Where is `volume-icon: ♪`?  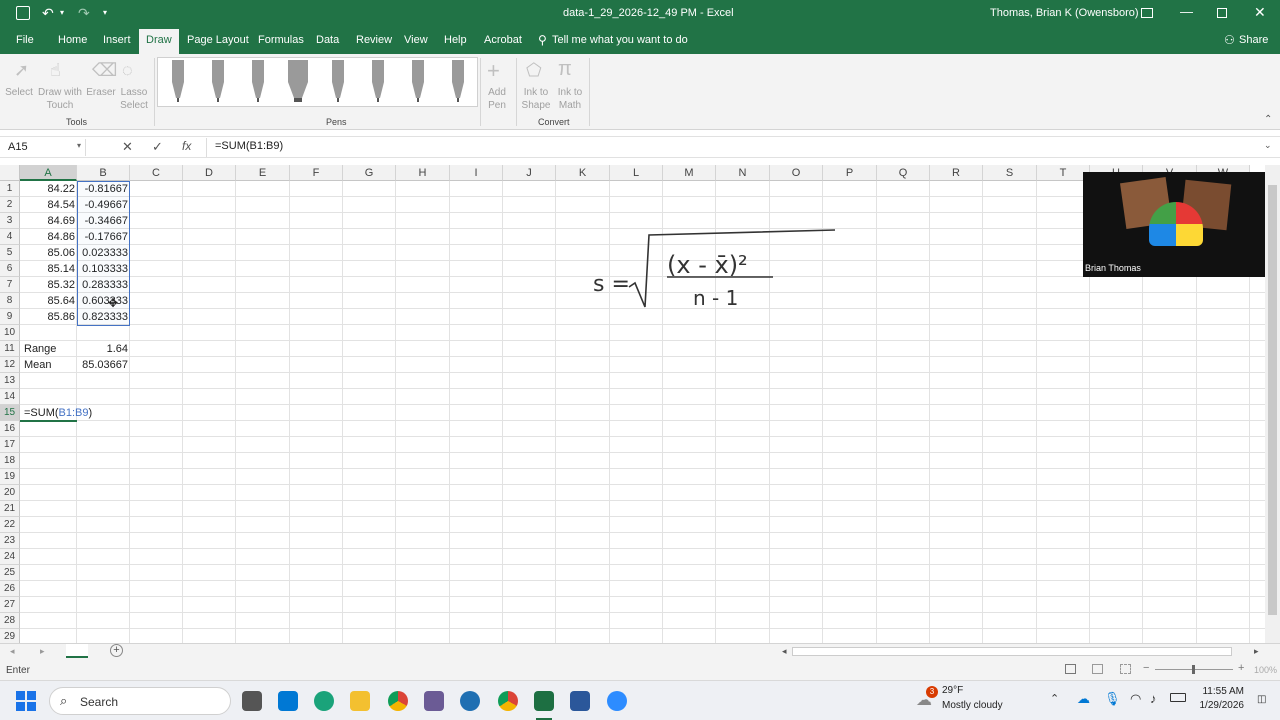 volume-icon: ♪ is located at coordinates (1153, 698).